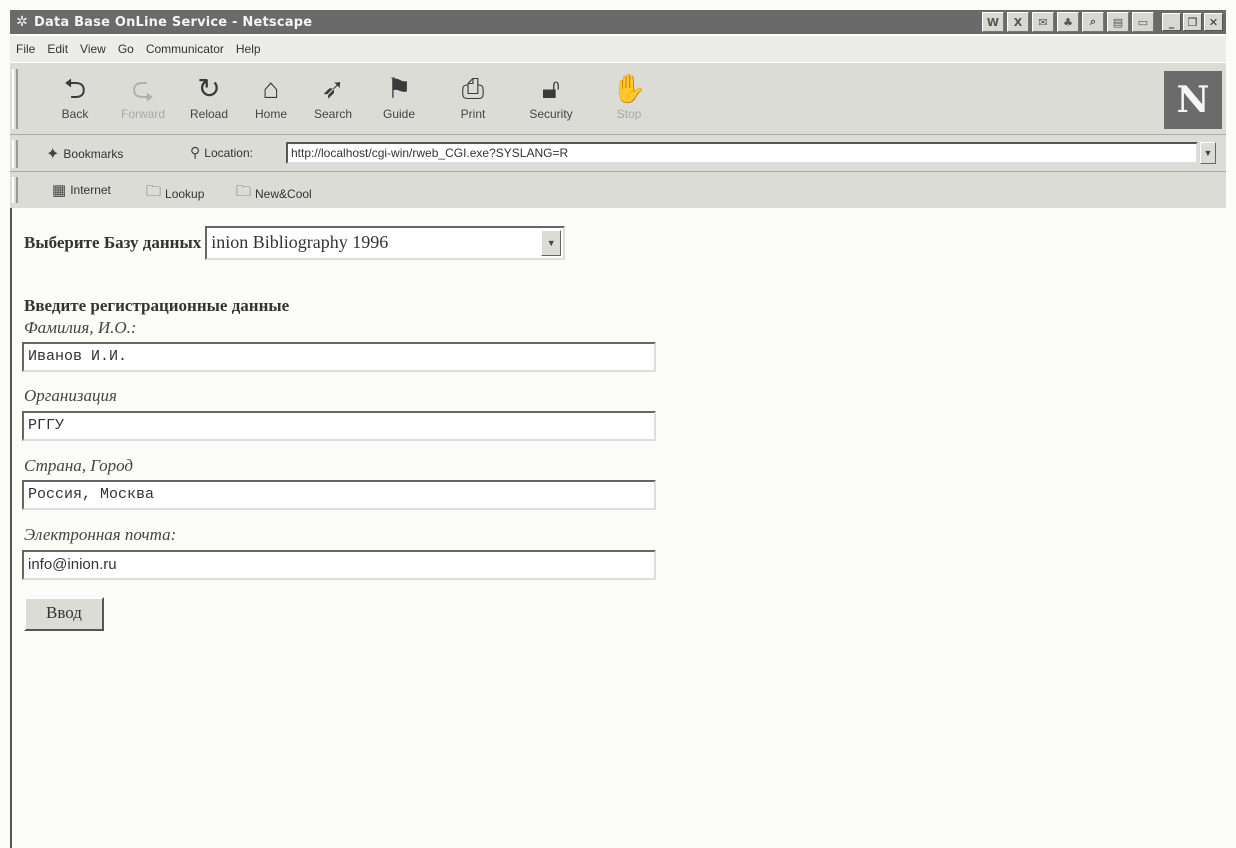 The height and width of the screenshot is (848, 1236). Describe the element at coordinates (78, 465) in the screenshot. I see `country-city-label: Страна, Город` at that location.